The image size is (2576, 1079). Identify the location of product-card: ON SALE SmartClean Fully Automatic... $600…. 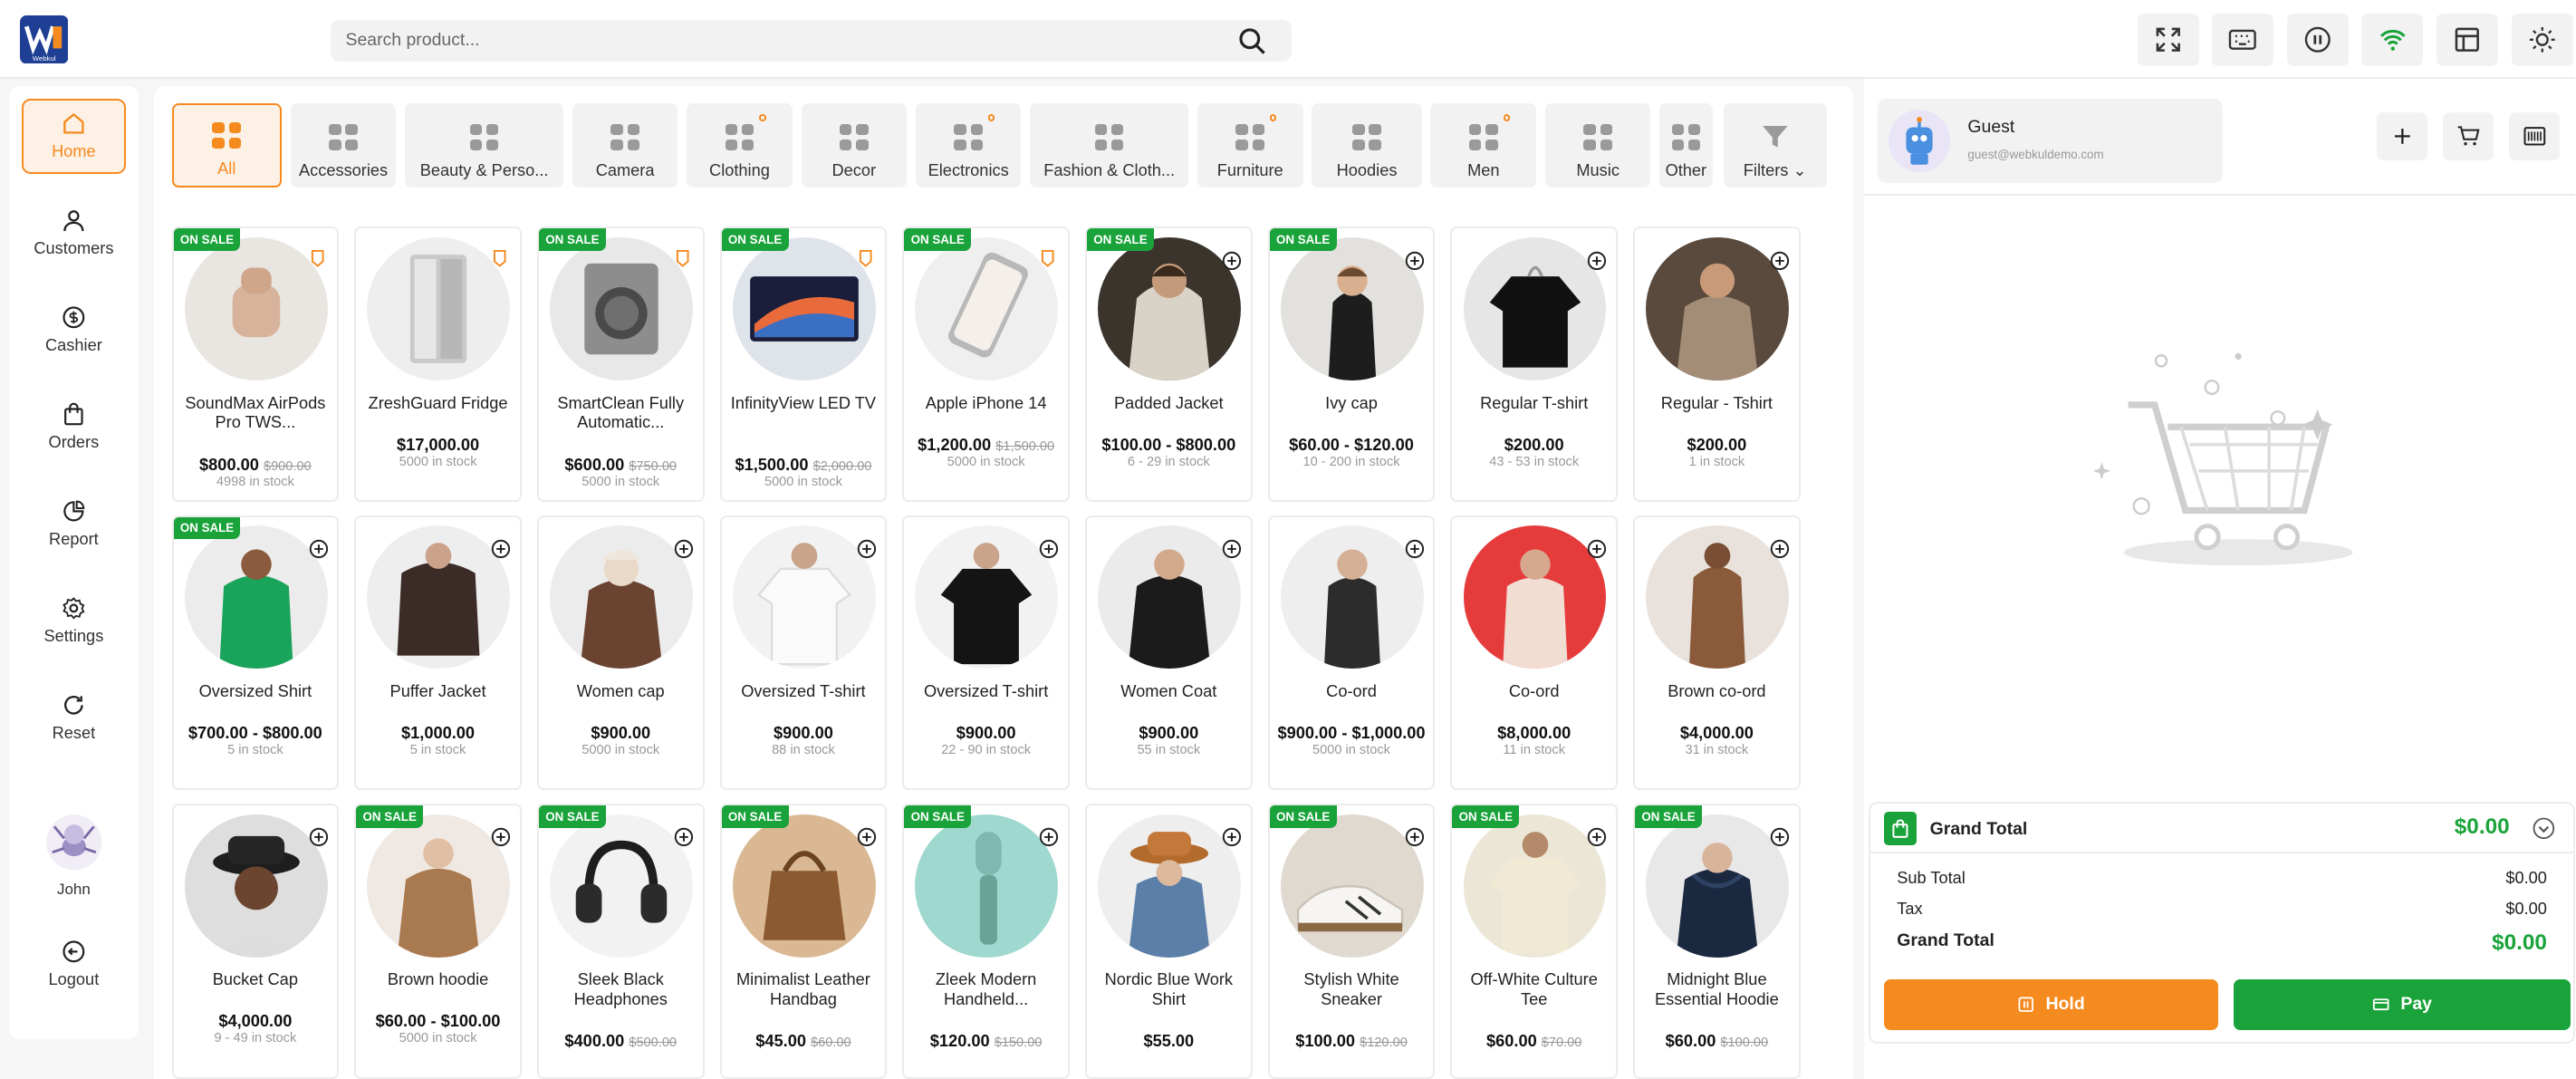
(620, 365).